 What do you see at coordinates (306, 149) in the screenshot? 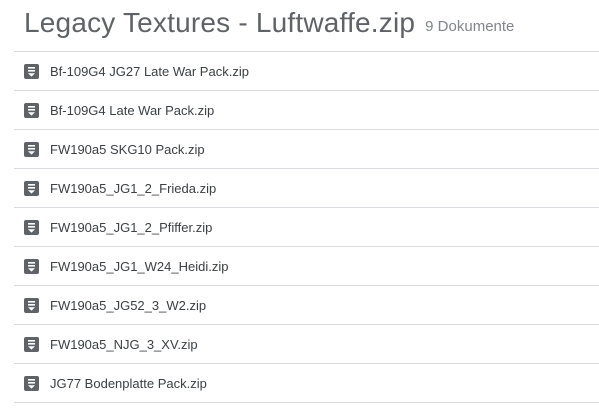
I see `file-row: FW190a5 SKG10 Pack.zip` at bounding box center [306, 149].